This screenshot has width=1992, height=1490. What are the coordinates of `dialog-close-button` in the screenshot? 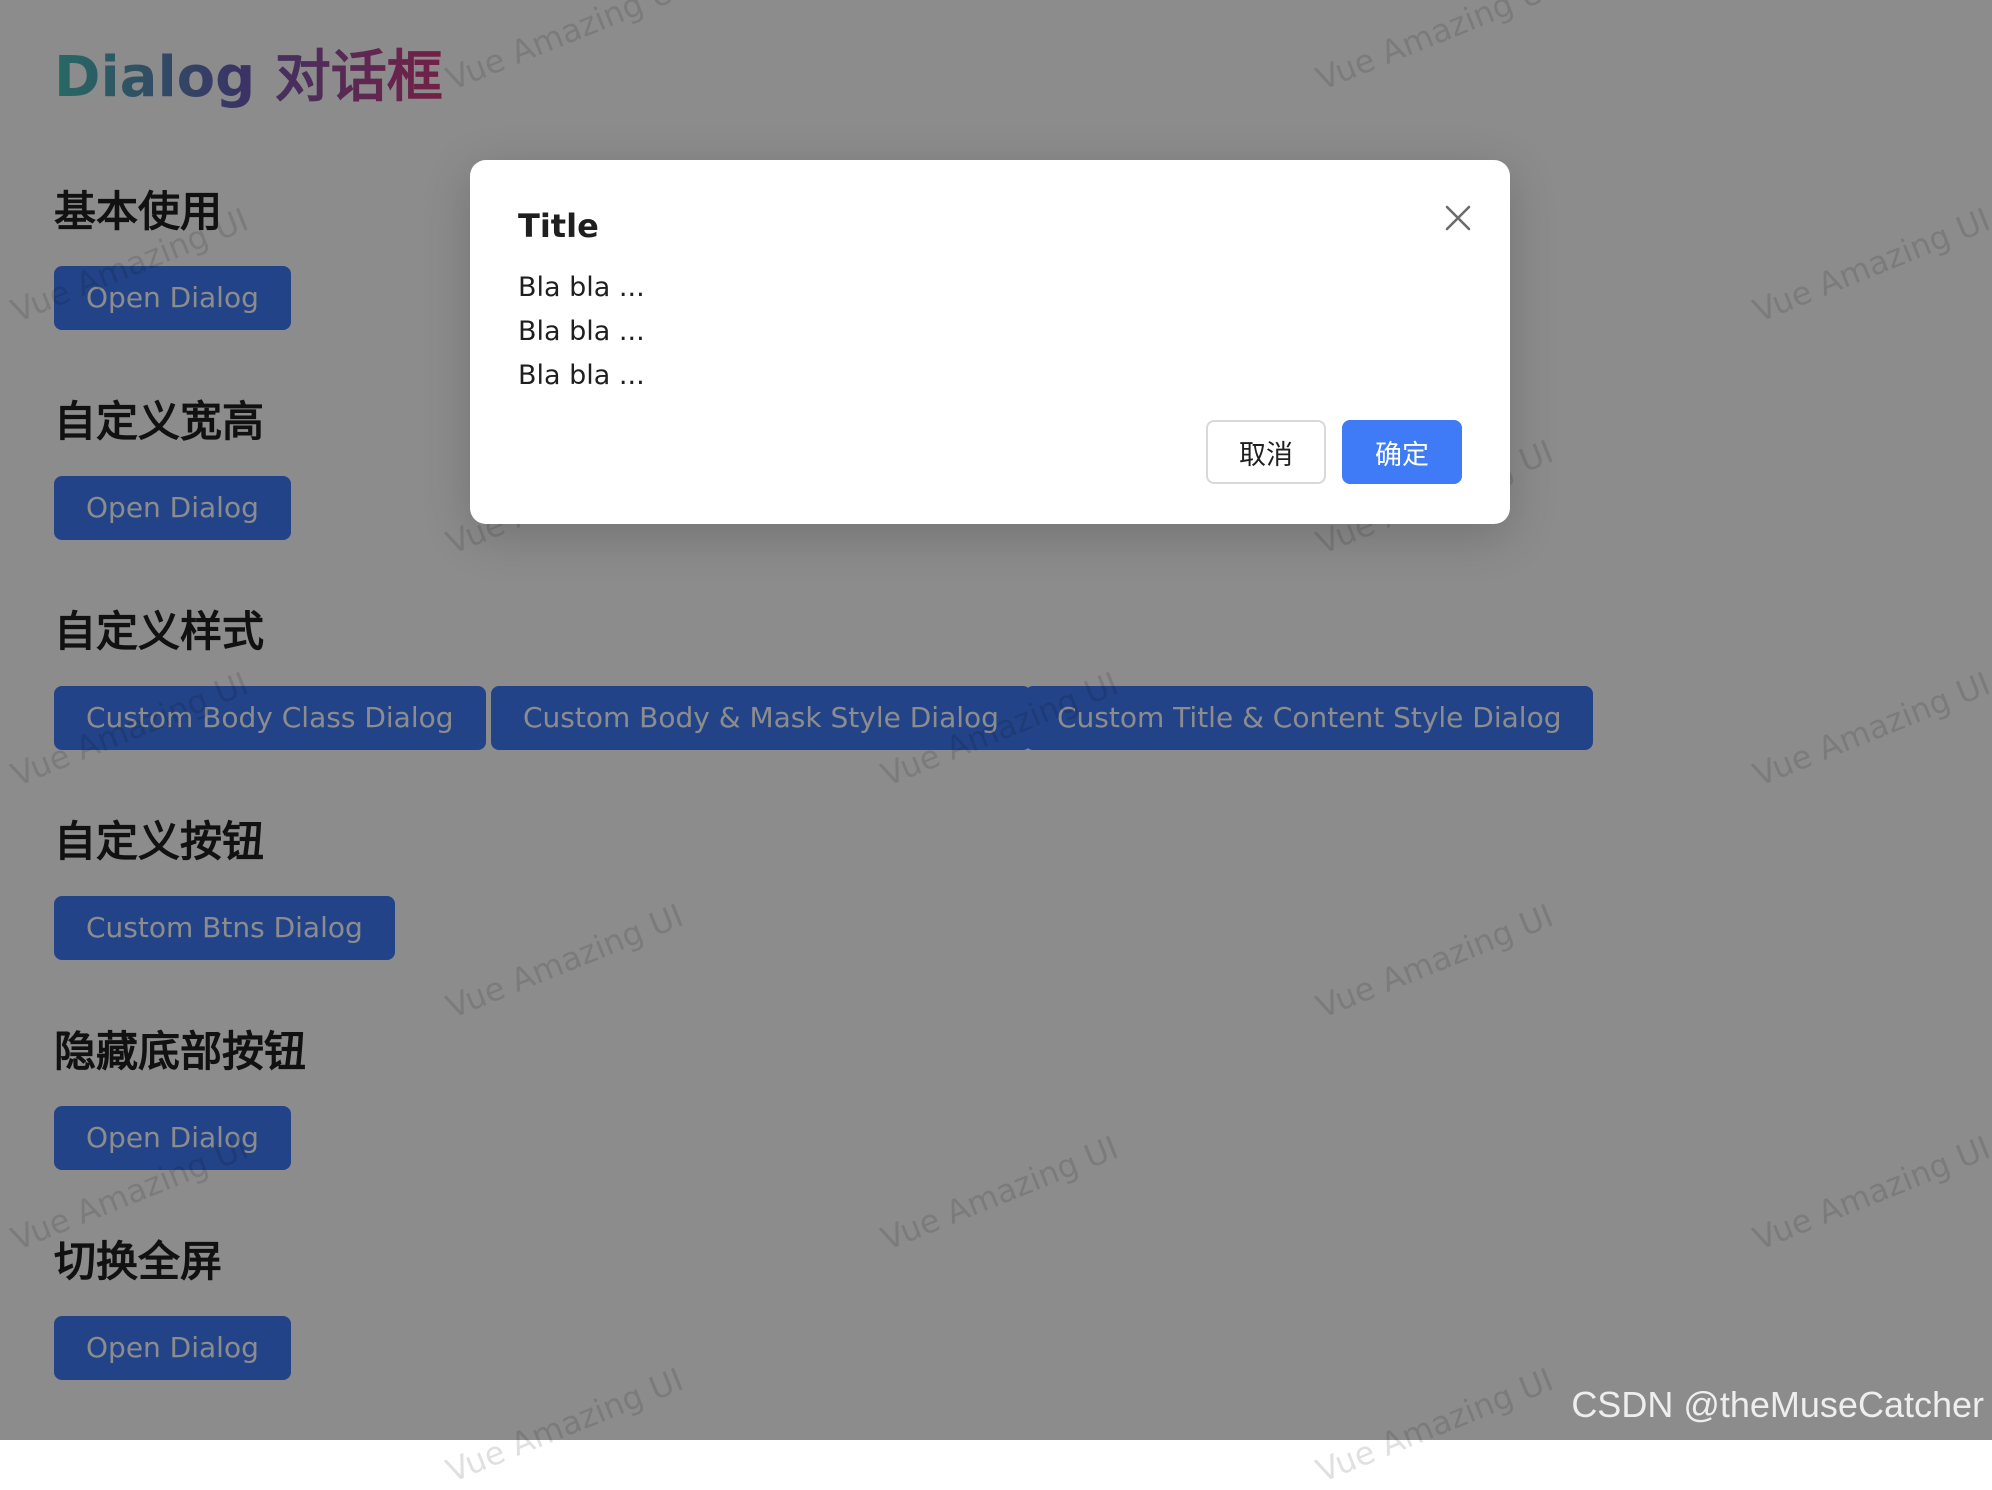 It's located at (1458, 218).